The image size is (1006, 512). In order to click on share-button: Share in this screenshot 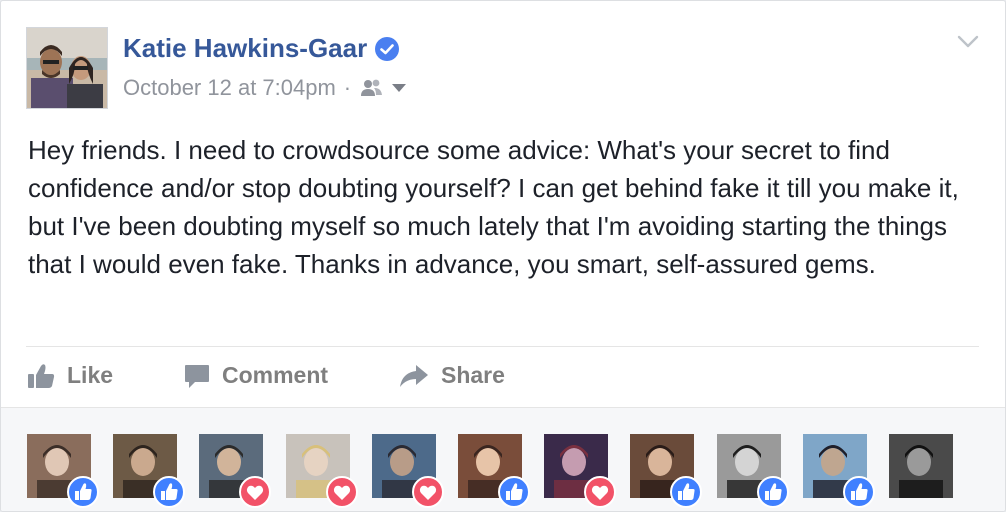, I will do `click(452, 375)`.